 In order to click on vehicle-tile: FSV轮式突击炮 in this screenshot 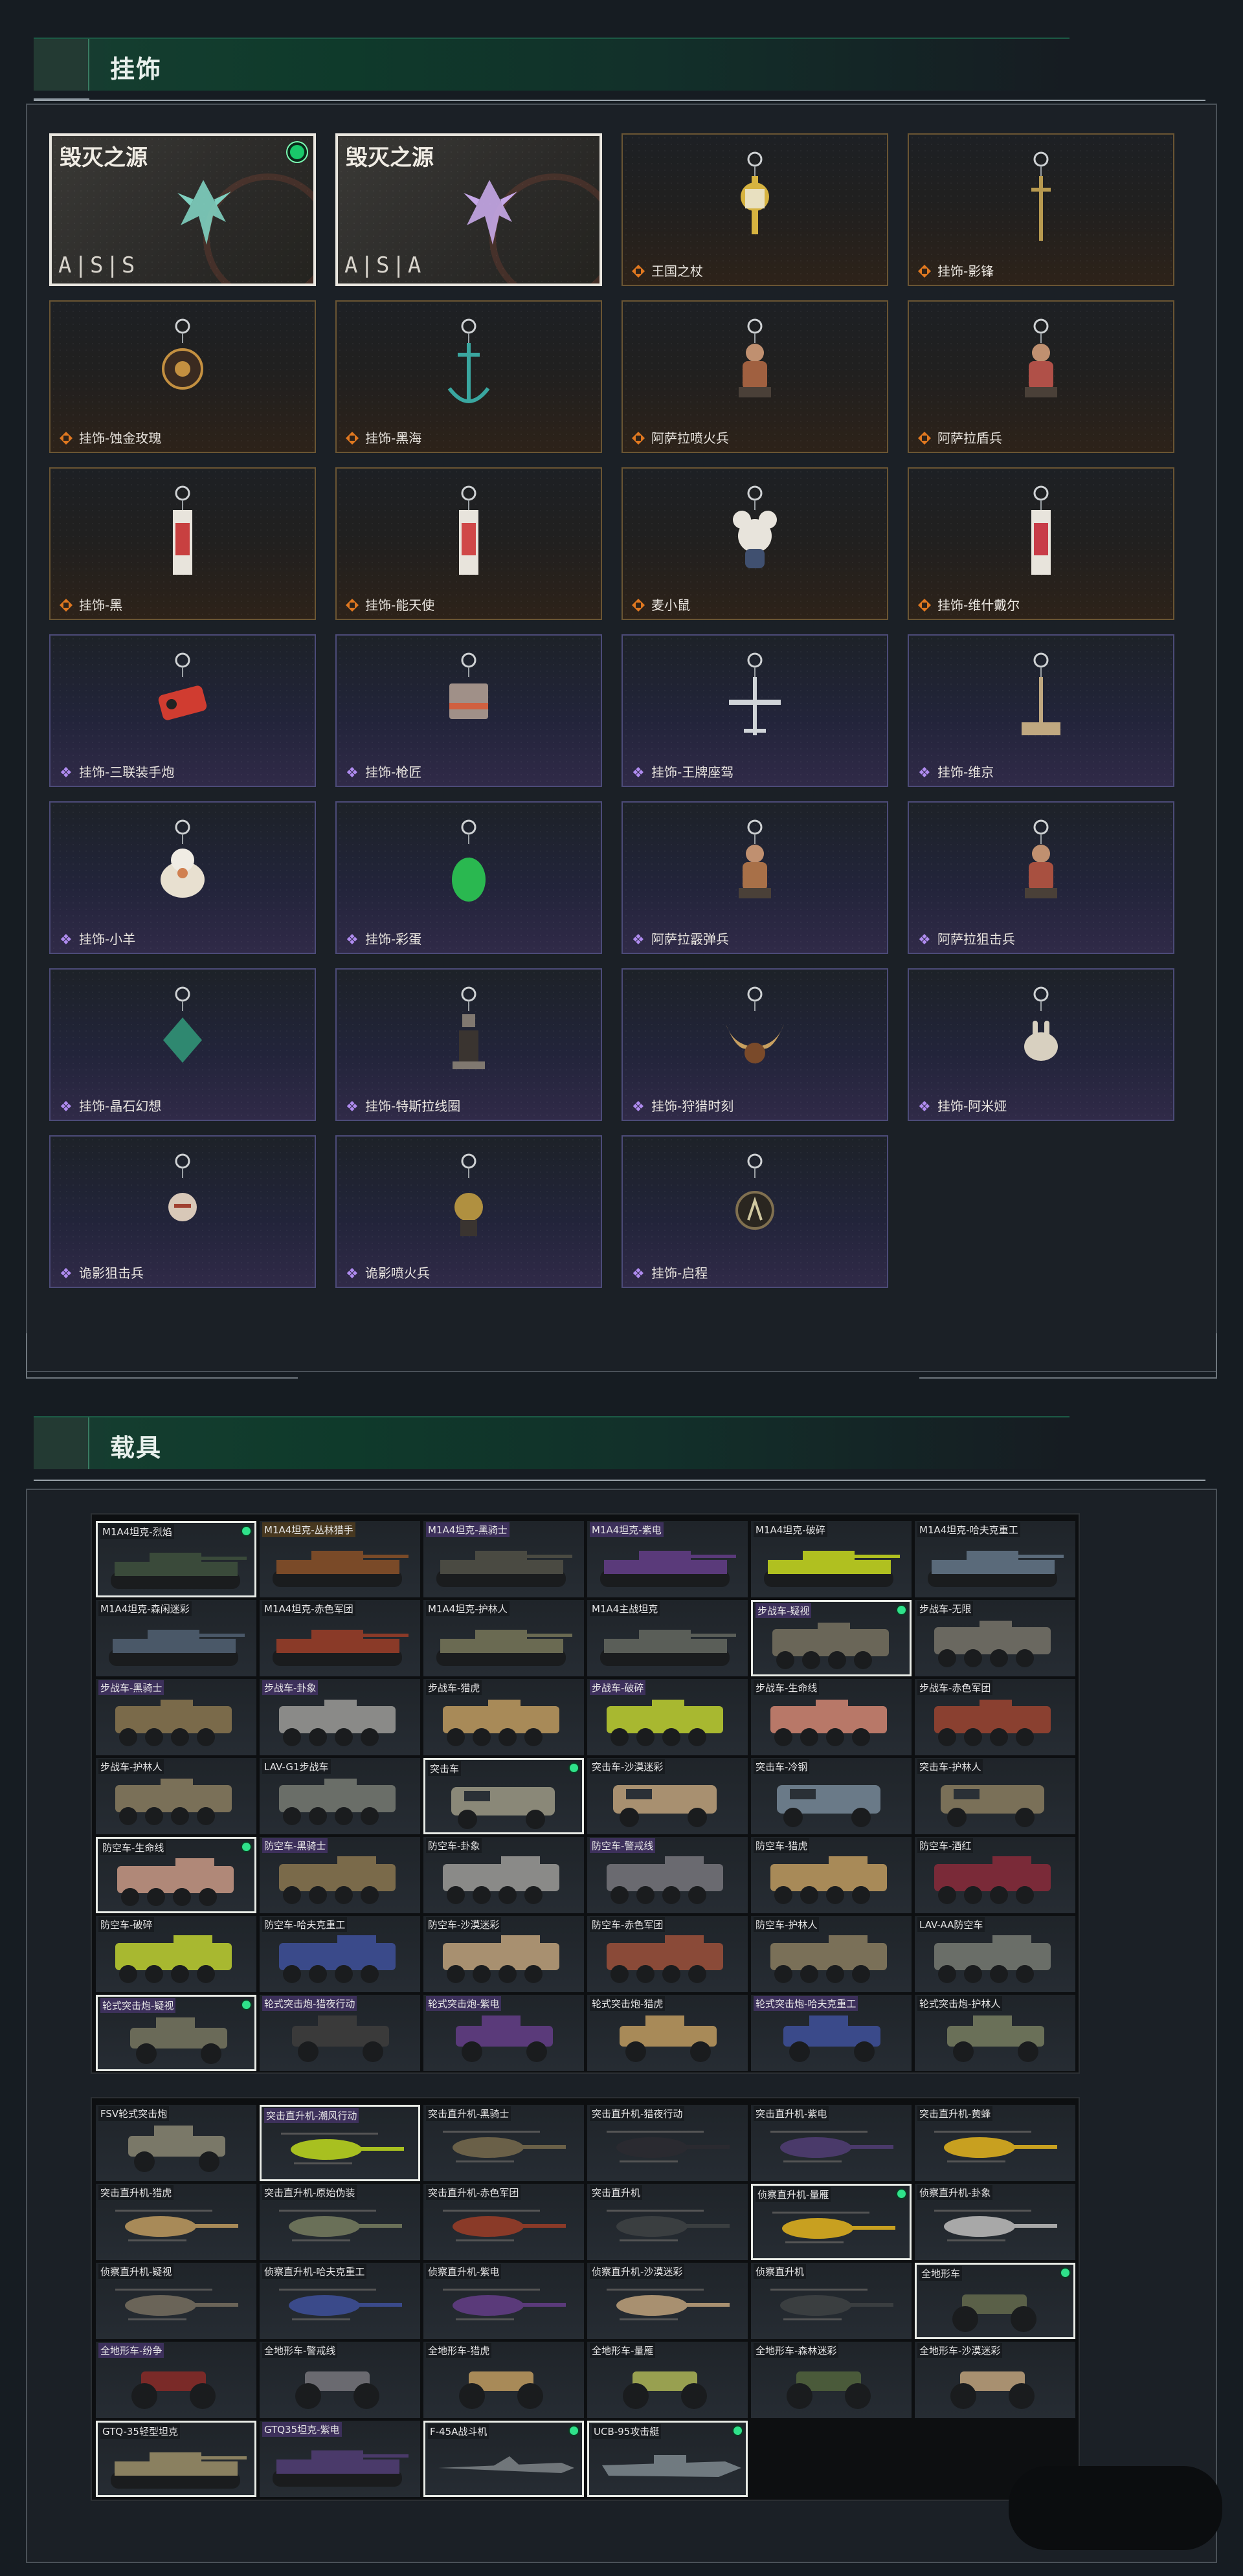, I will do `click(176, 2143)`.